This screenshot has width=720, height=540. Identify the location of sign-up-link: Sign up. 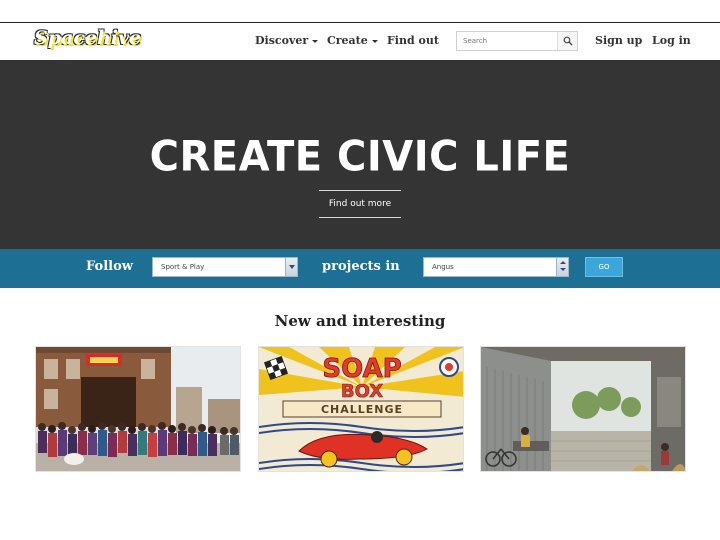
(618, 40).